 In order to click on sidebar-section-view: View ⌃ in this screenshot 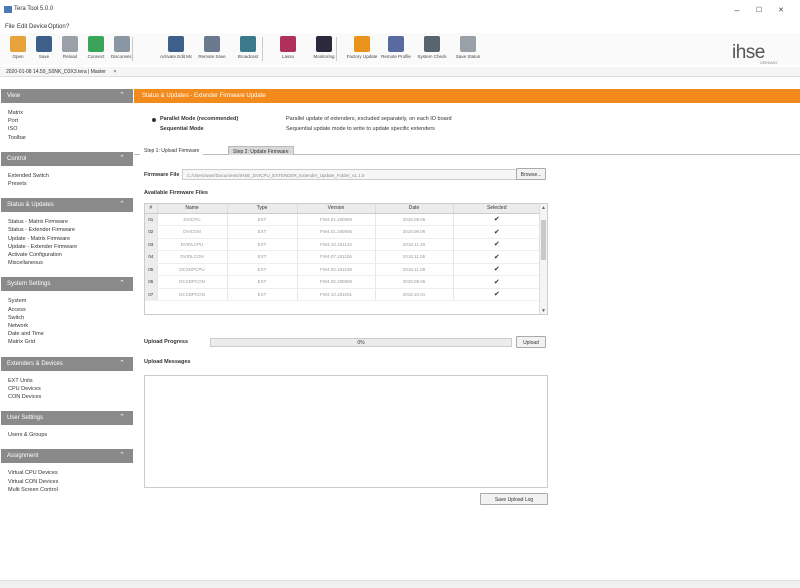, I will do `click(67, 96)`.